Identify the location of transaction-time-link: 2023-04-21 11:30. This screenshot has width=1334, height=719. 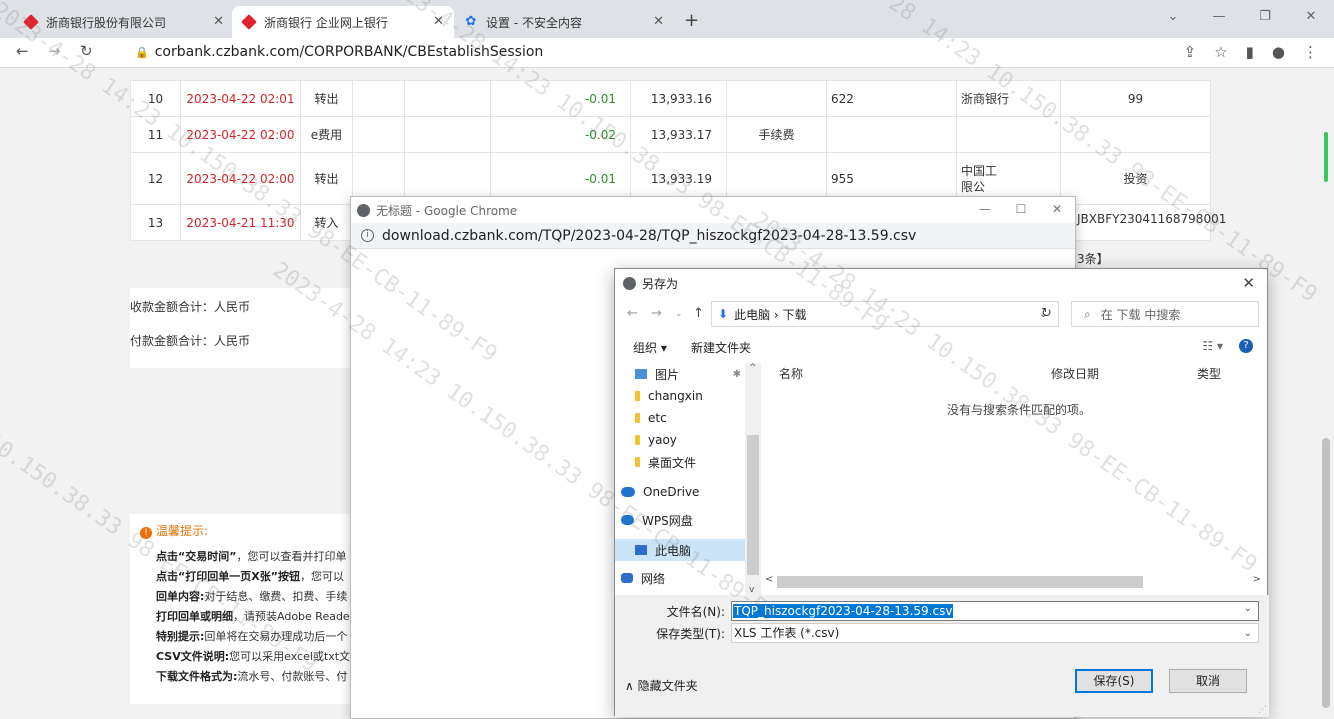
(240, 222).